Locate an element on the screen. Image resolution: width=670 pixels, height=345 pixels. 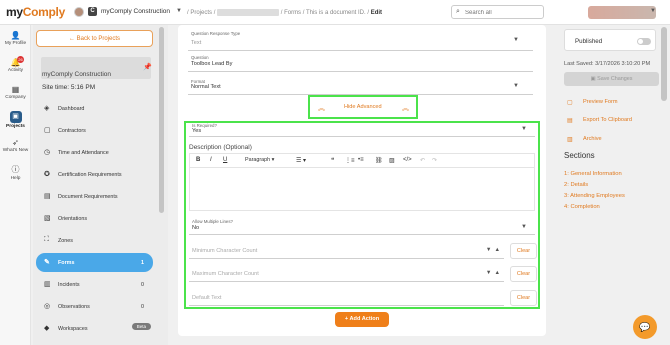
field-label: Allow Multiple Lines? is located at coordinates (212, 221).